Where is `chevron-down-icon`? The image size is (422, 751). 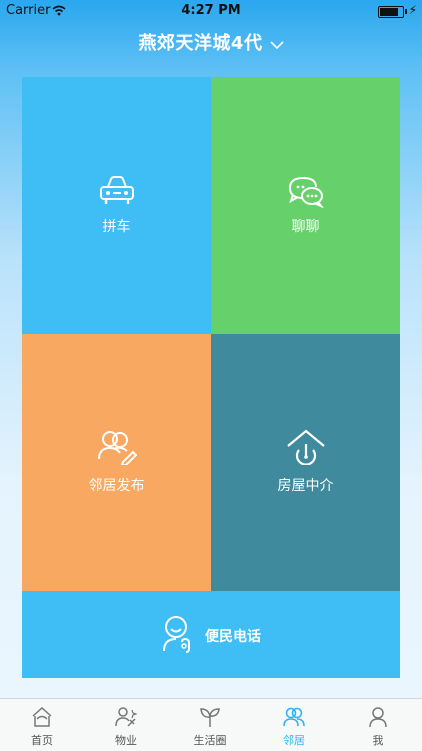 chevron-down-icon is located at coordinates (276, 45).